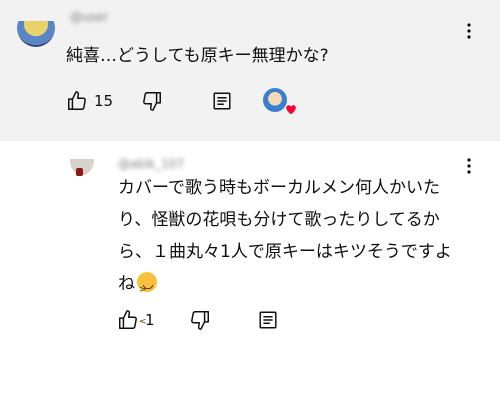  I want to click on persevering-face-emoji, so click(147, 305).